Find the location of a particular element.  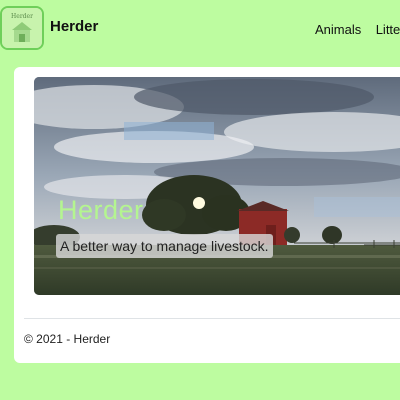

herder-logo: Herder is located at coordinates (22, 28).